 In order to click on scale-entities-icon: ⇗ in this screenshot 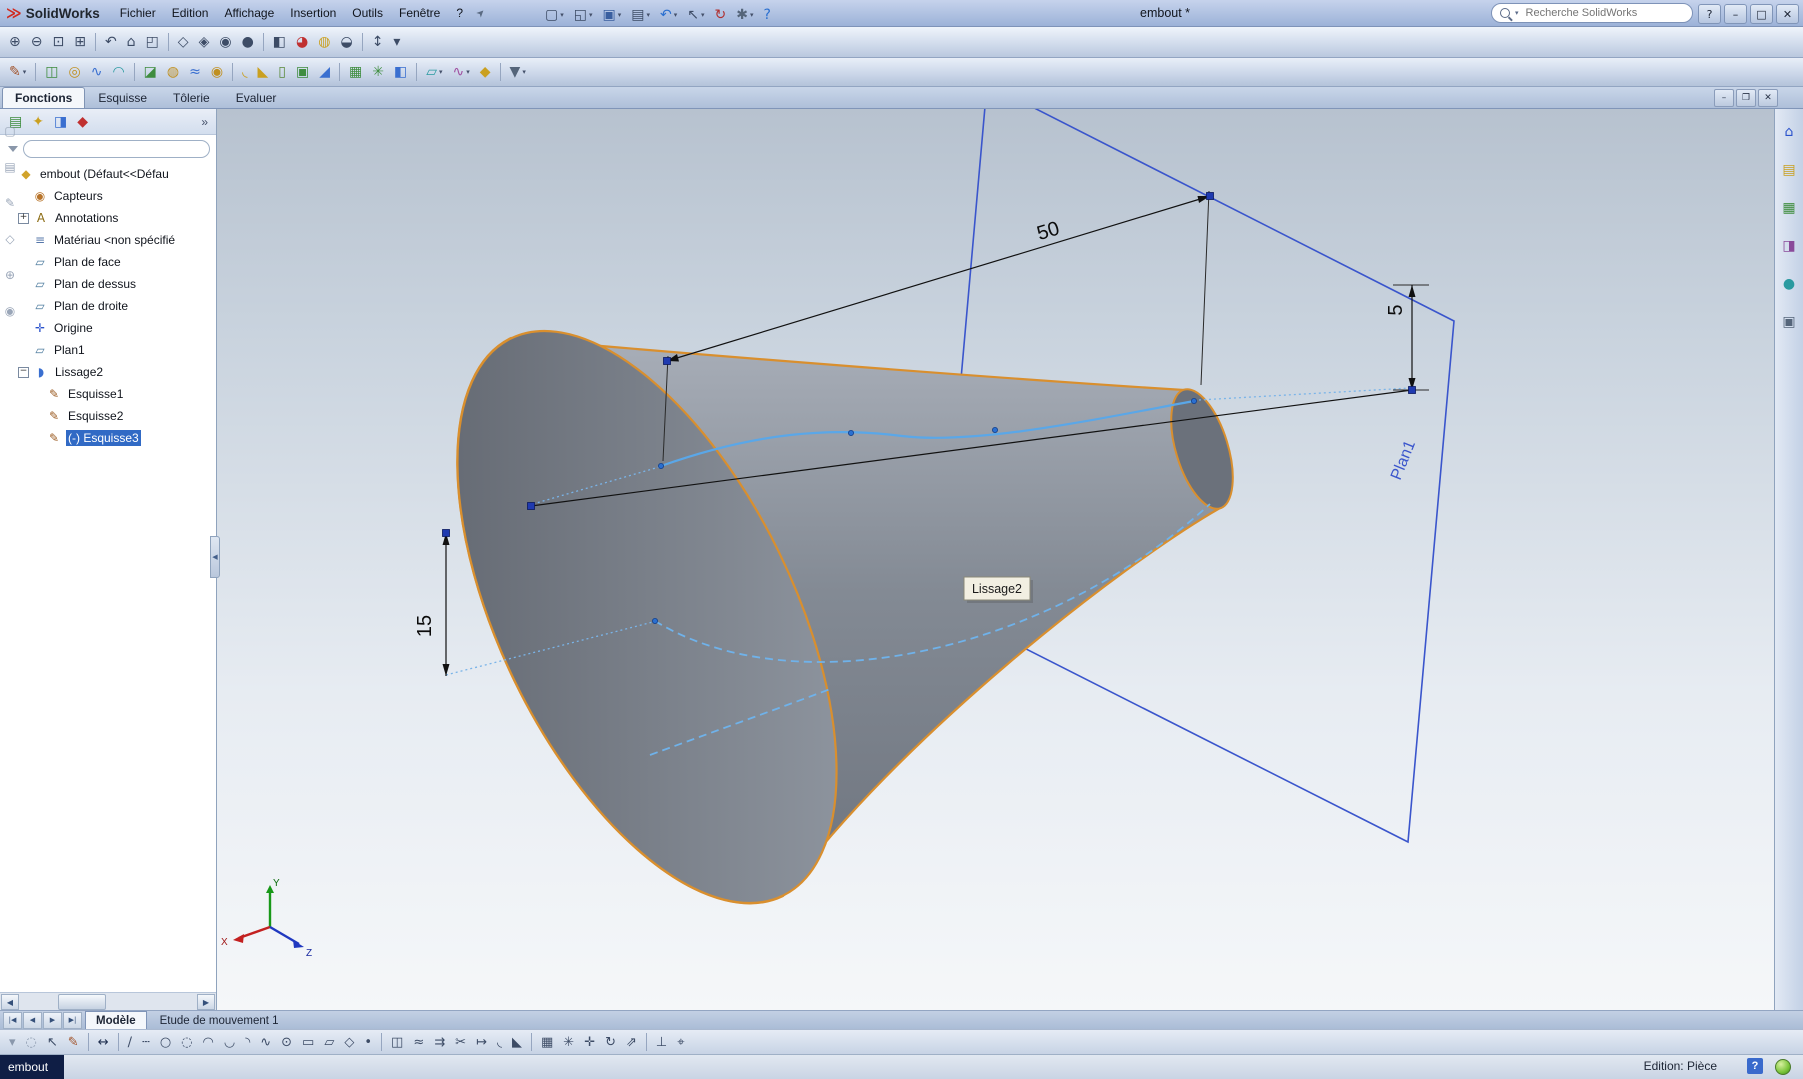, I will do `click(631, 1042)`.